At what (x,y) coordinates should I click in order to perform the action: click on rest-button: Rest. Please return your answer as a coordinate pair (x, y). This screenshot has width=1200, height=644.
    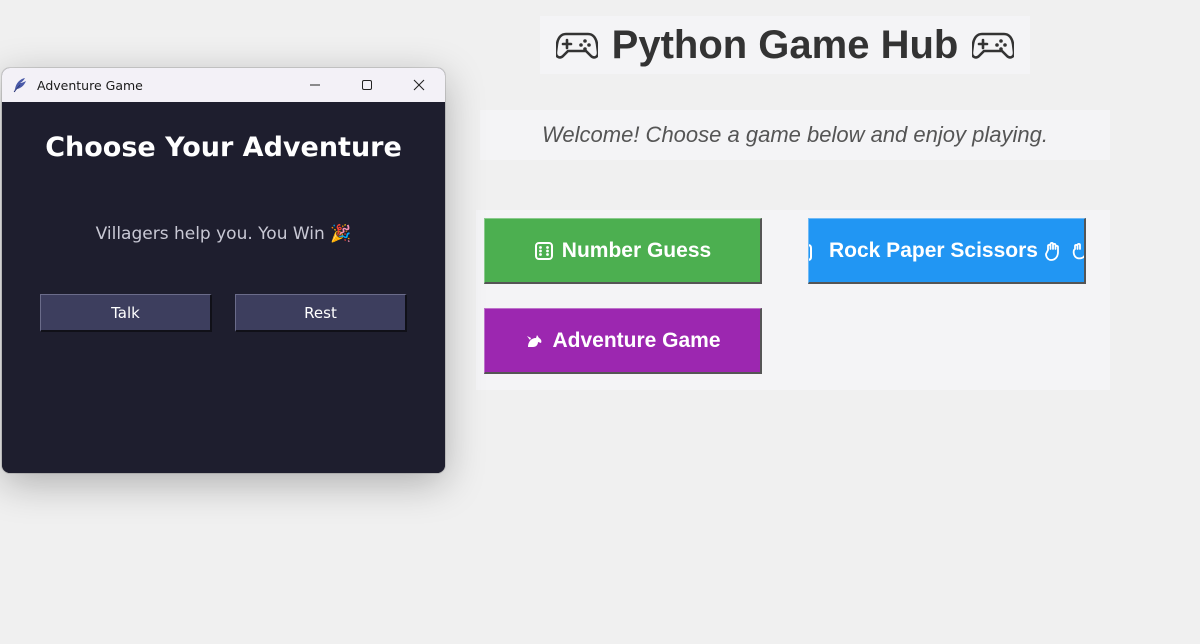
    Looking at the image, I should click on (321, 313).